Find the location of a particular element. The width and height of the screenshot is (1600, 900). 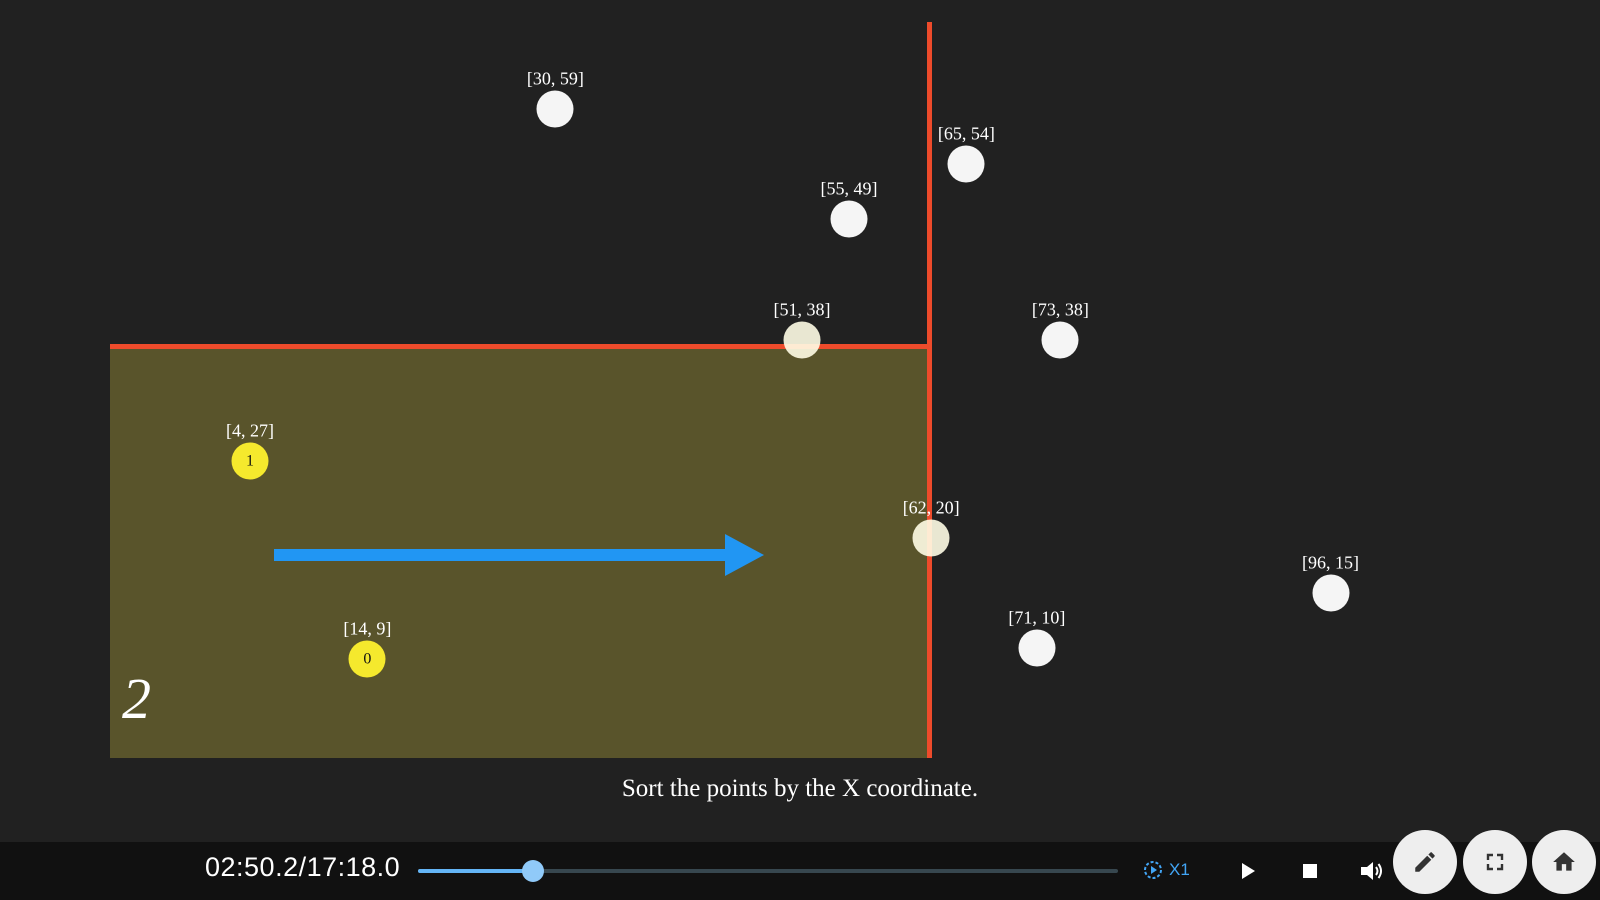

speed-button: X1 is located at coordinates (1166, 870).